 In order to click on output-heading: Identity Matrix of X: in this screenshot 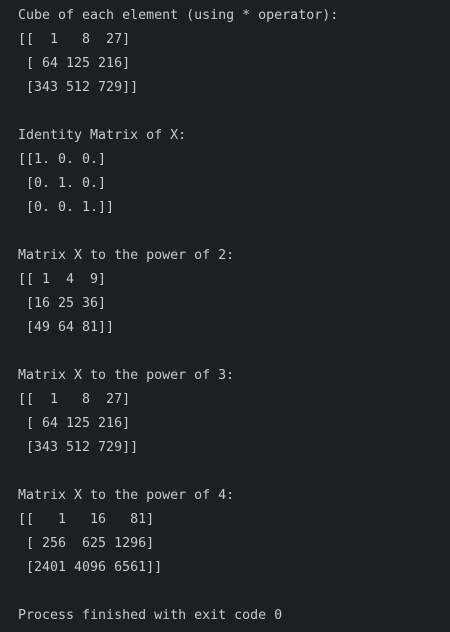, I will do `click(102, 135)`.